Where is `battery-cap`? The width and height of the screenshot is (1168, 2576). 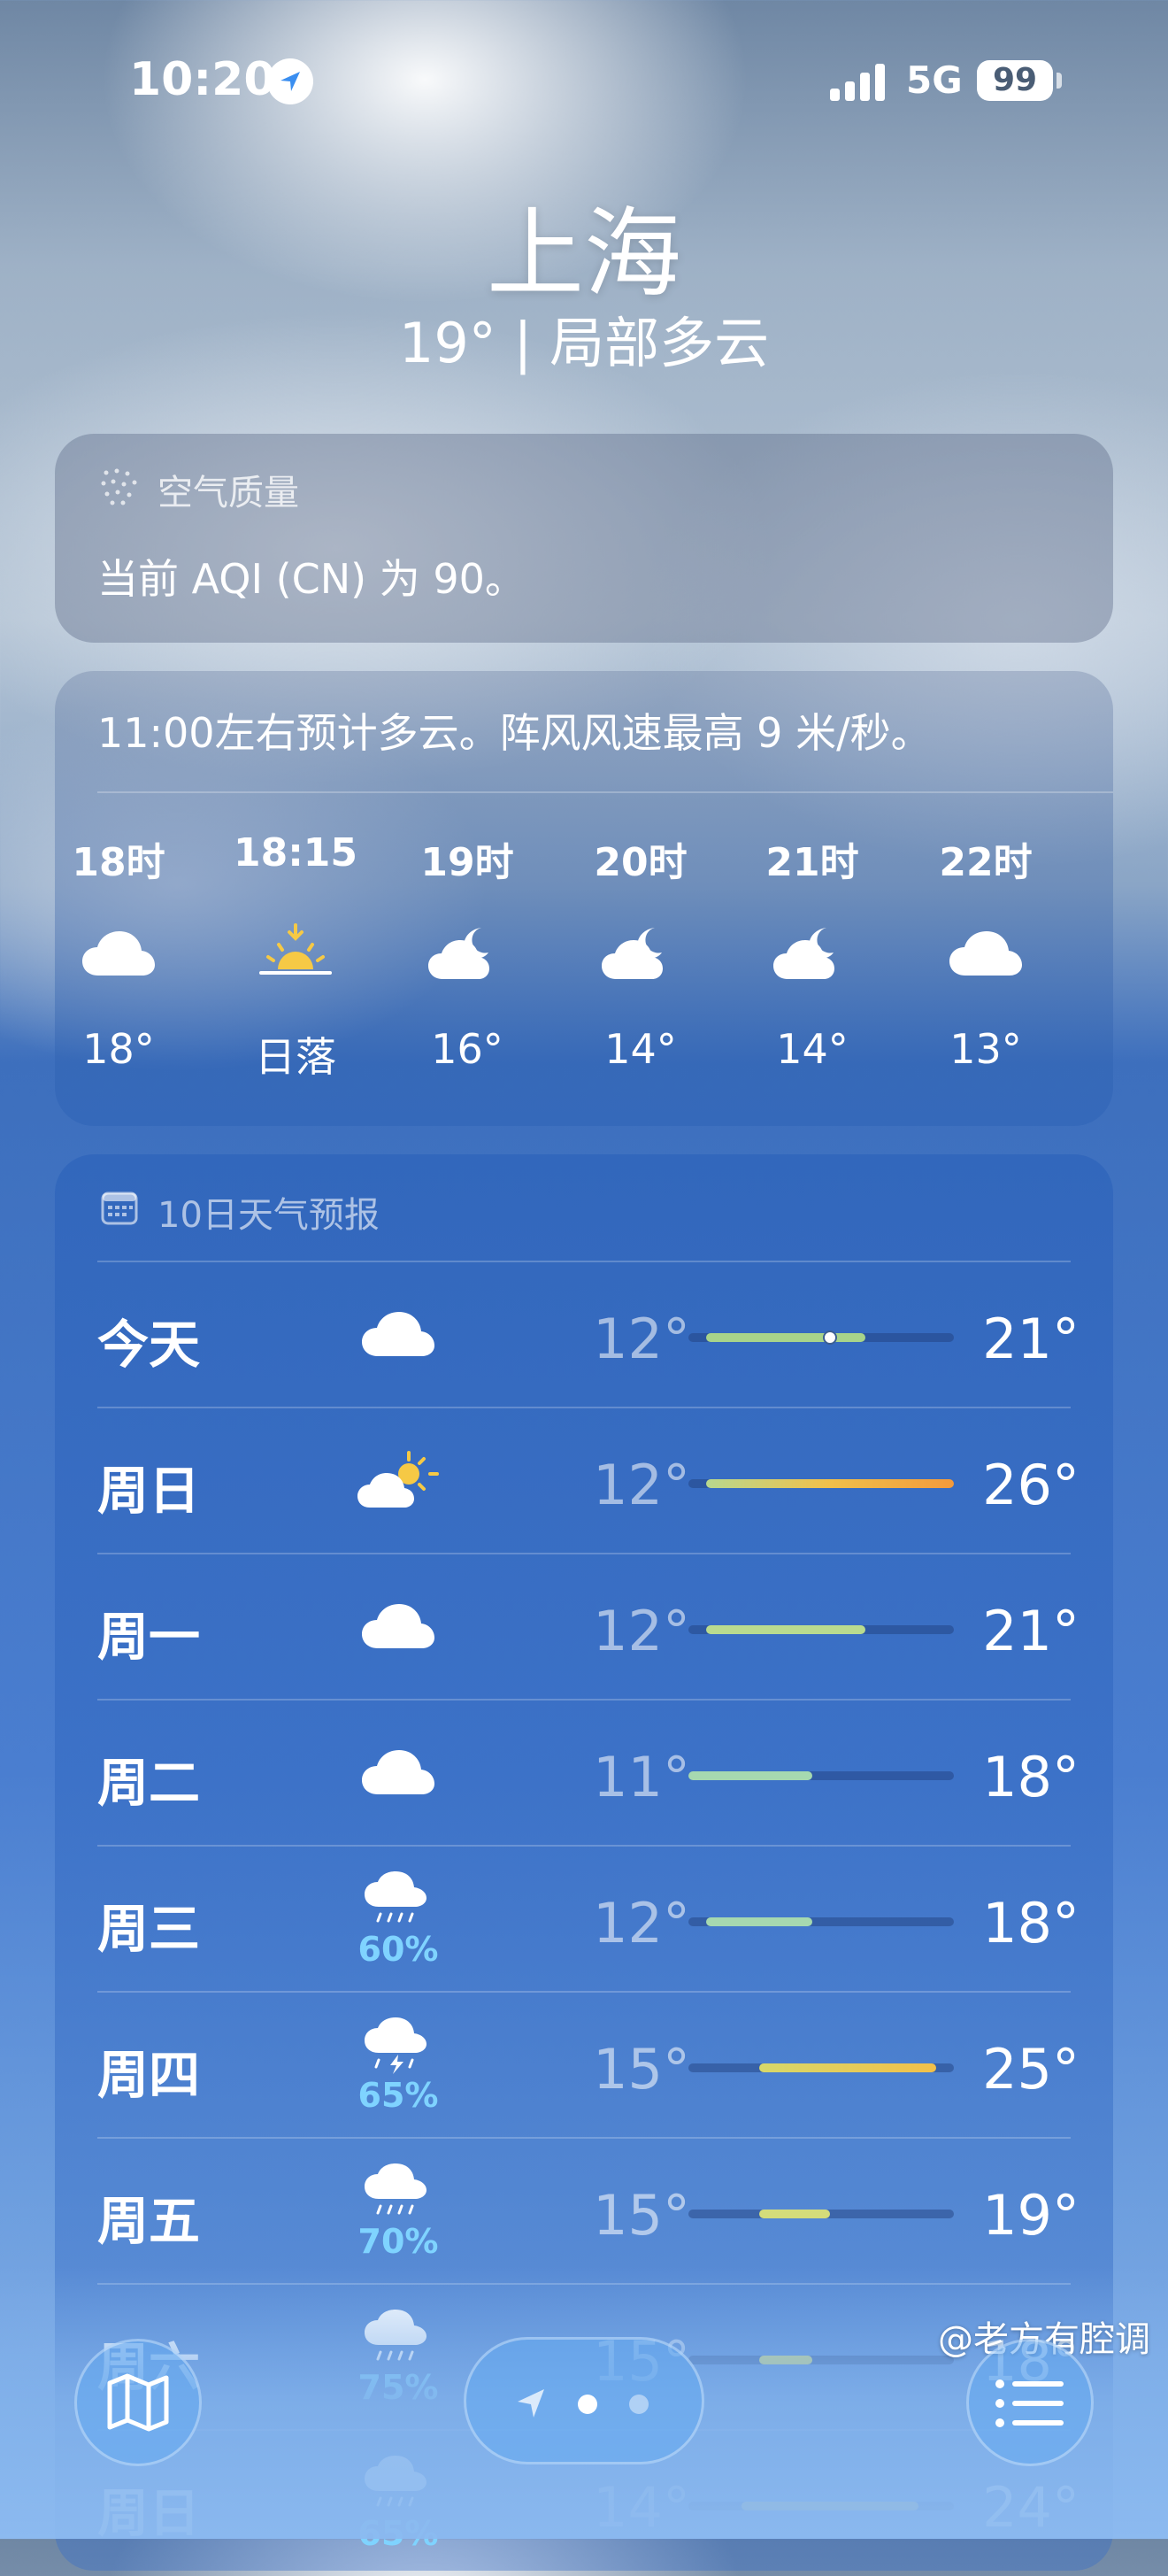 battery-cap is located at coordinates (1060, 81).